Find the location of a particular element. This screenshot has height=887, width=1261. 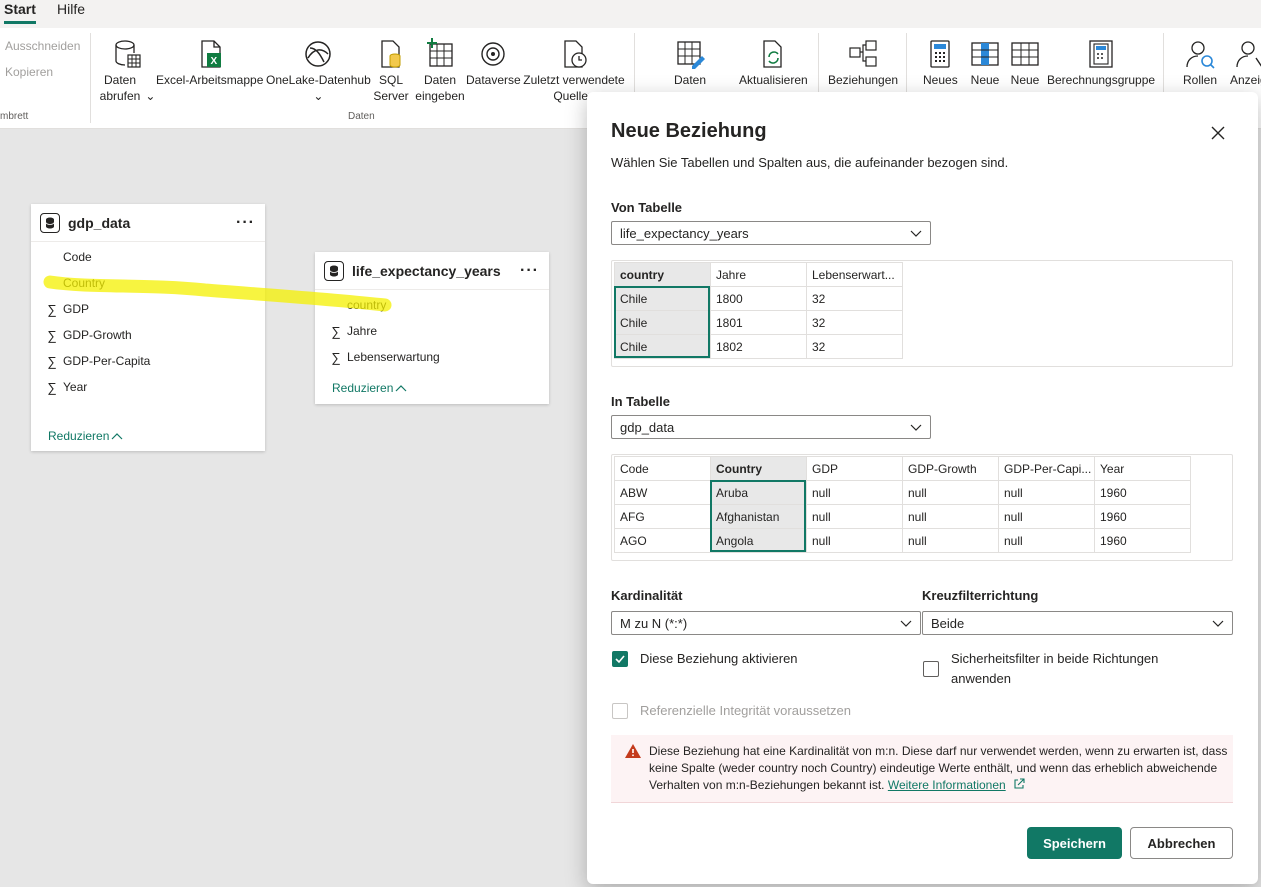

table-cell: Aruba is located at coordinates (758, 492).